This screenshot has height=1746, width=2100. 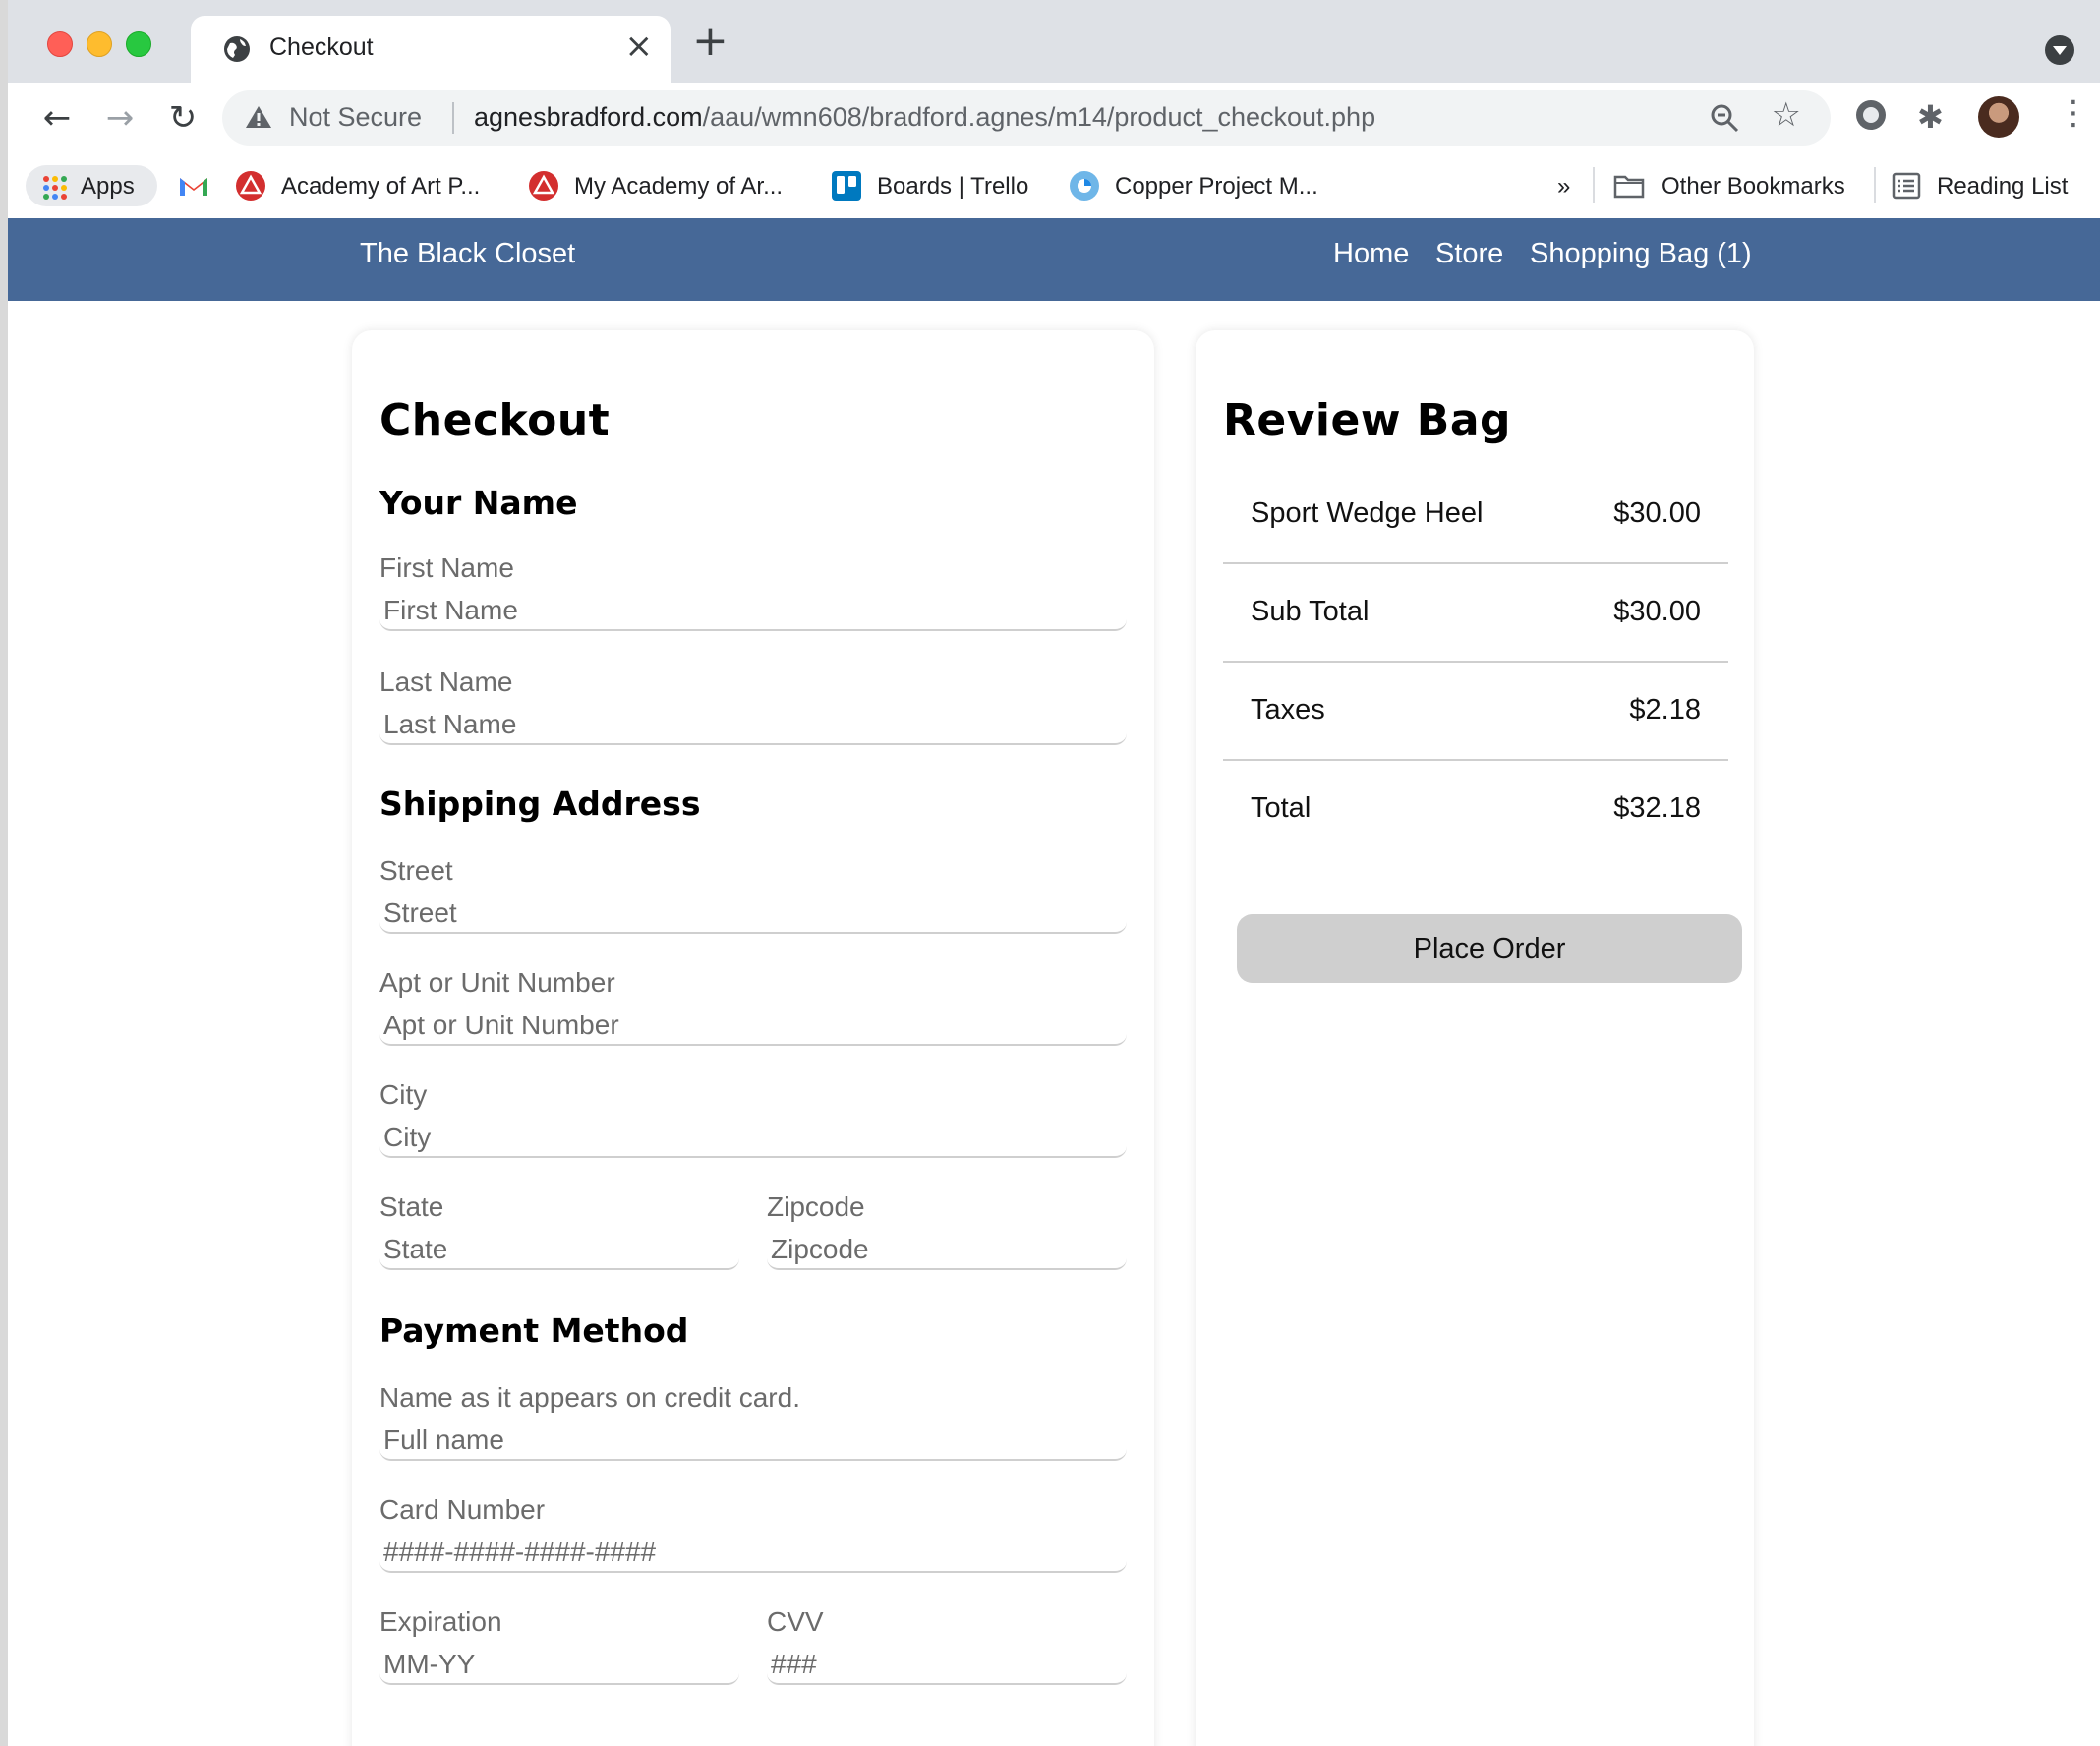 What do you see at coordinates (108, 186) in the screenshot?
I see `bookmark-label: Apps` at bounding box center [108, 186].